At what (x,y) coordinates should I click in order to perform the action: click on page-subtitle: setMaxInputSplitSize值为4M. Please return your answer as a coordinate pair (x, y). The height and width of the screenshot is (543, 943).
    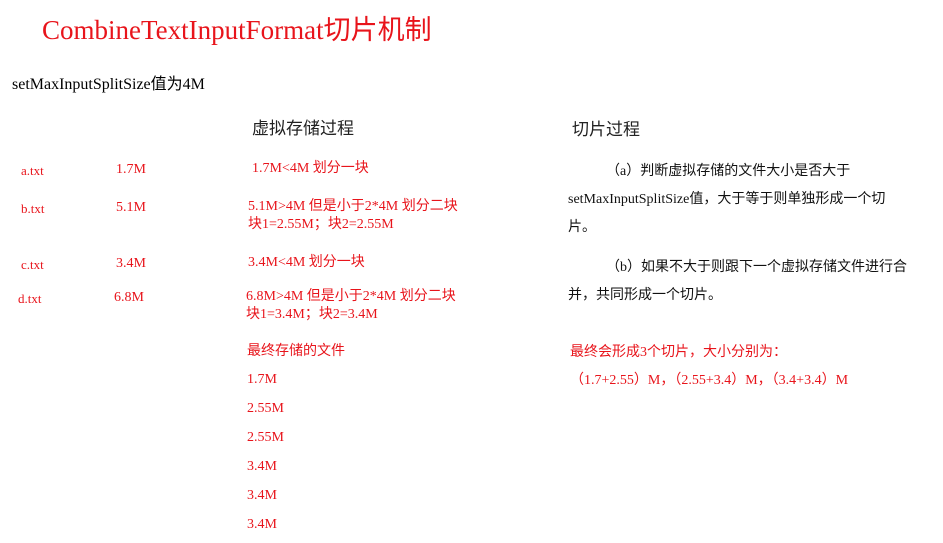
    Looking at the image, I should click on (108, 84).